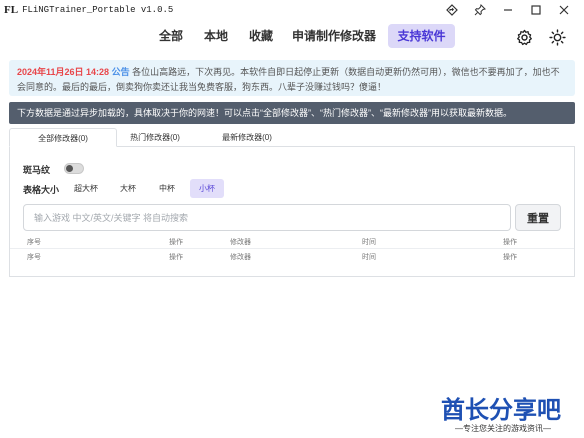 The image size is (584, 438). I want to click on window-controls, so click(508, 10).